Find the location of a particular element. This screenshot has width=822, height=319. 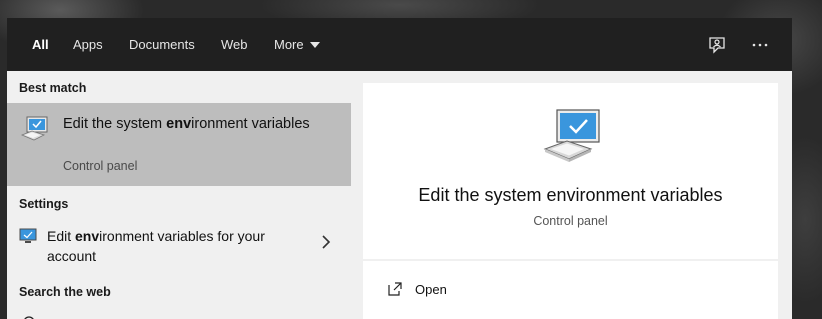

settings-heading: Settings is located at coordinates (44, 204).